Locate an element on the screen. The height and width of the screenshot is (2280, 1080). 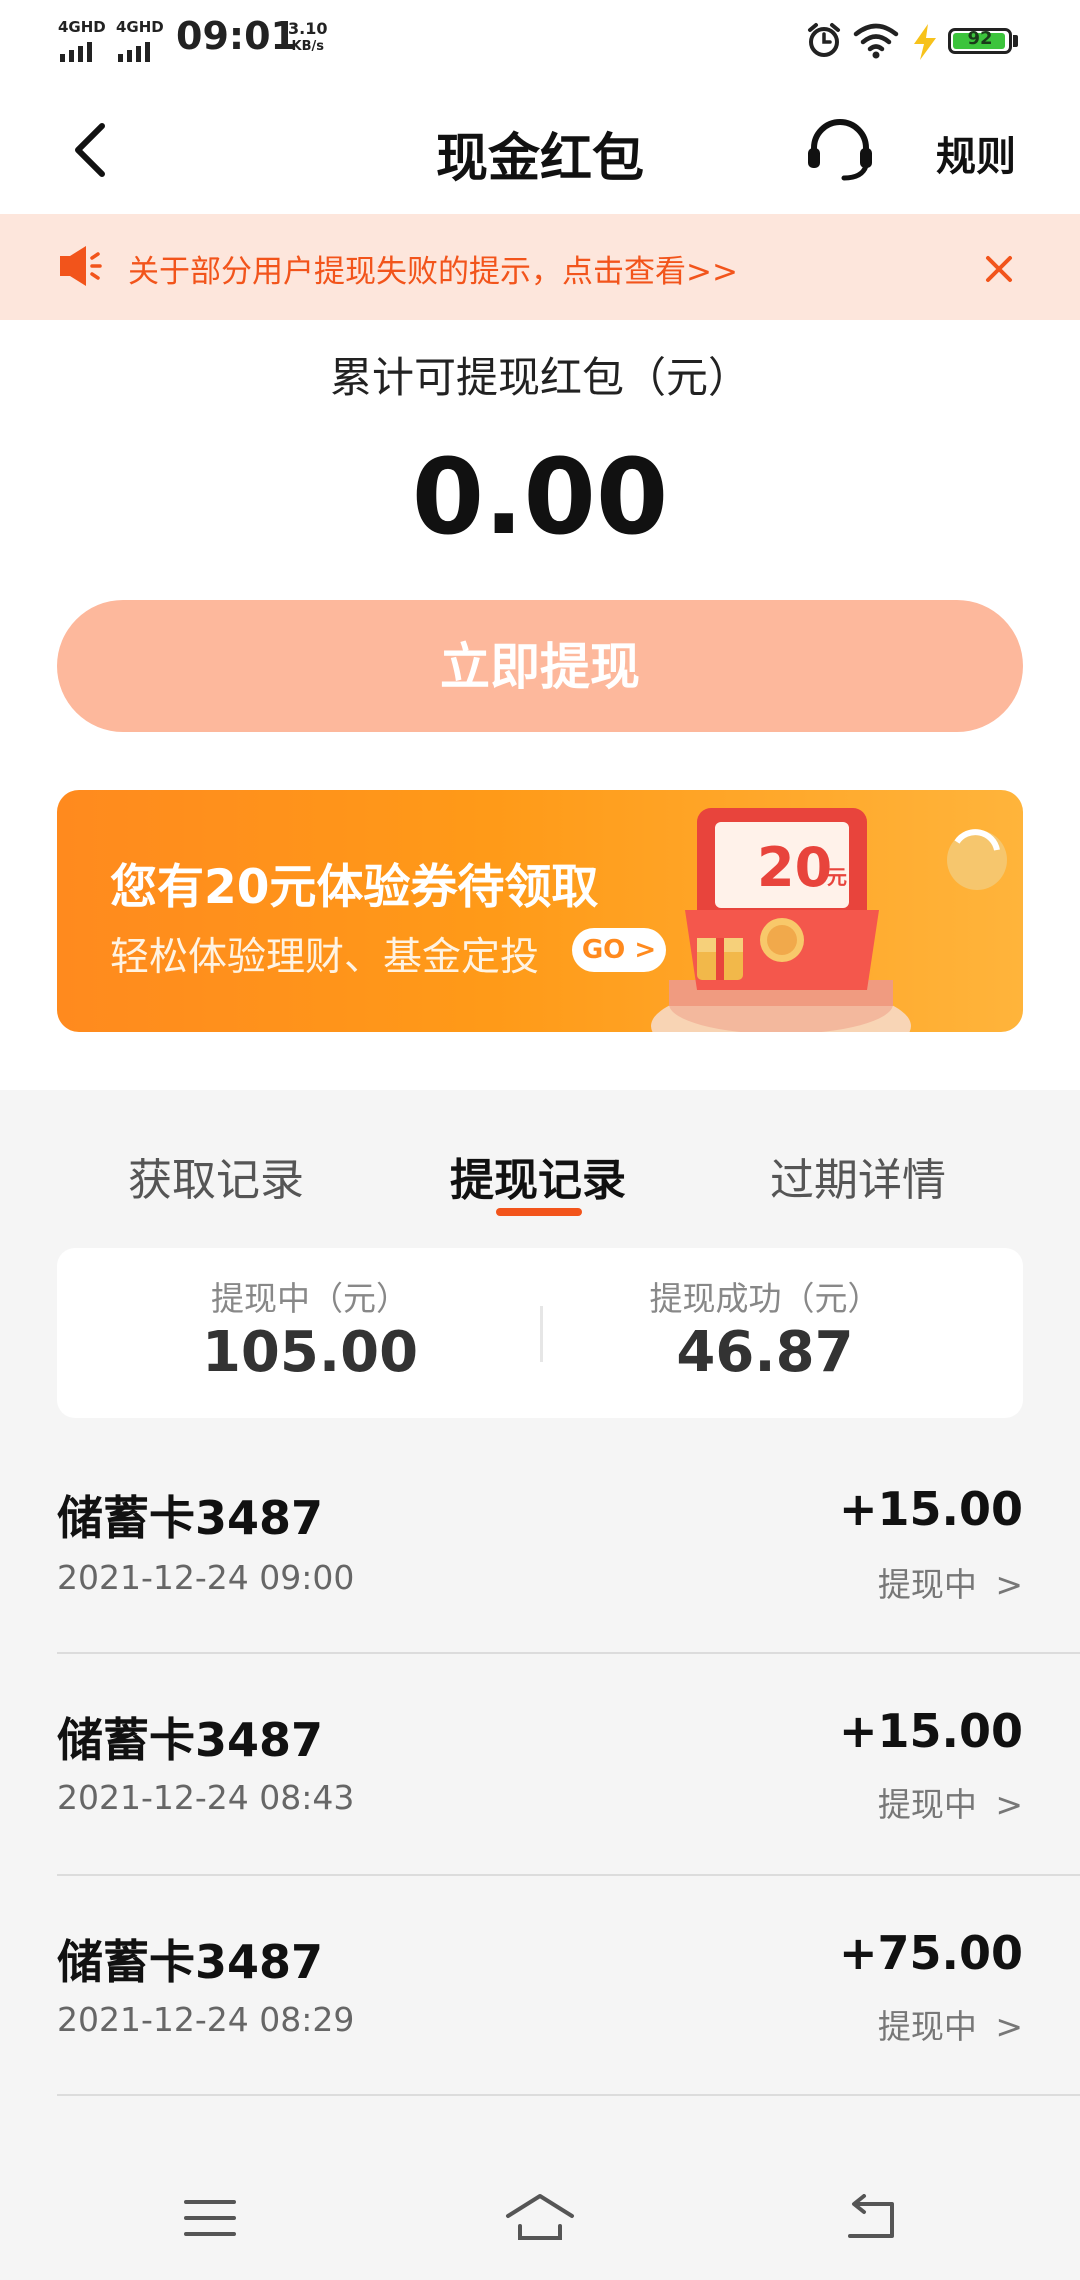
tab-acquire-records: 获取记录 is located at coordinates (216, 1176).